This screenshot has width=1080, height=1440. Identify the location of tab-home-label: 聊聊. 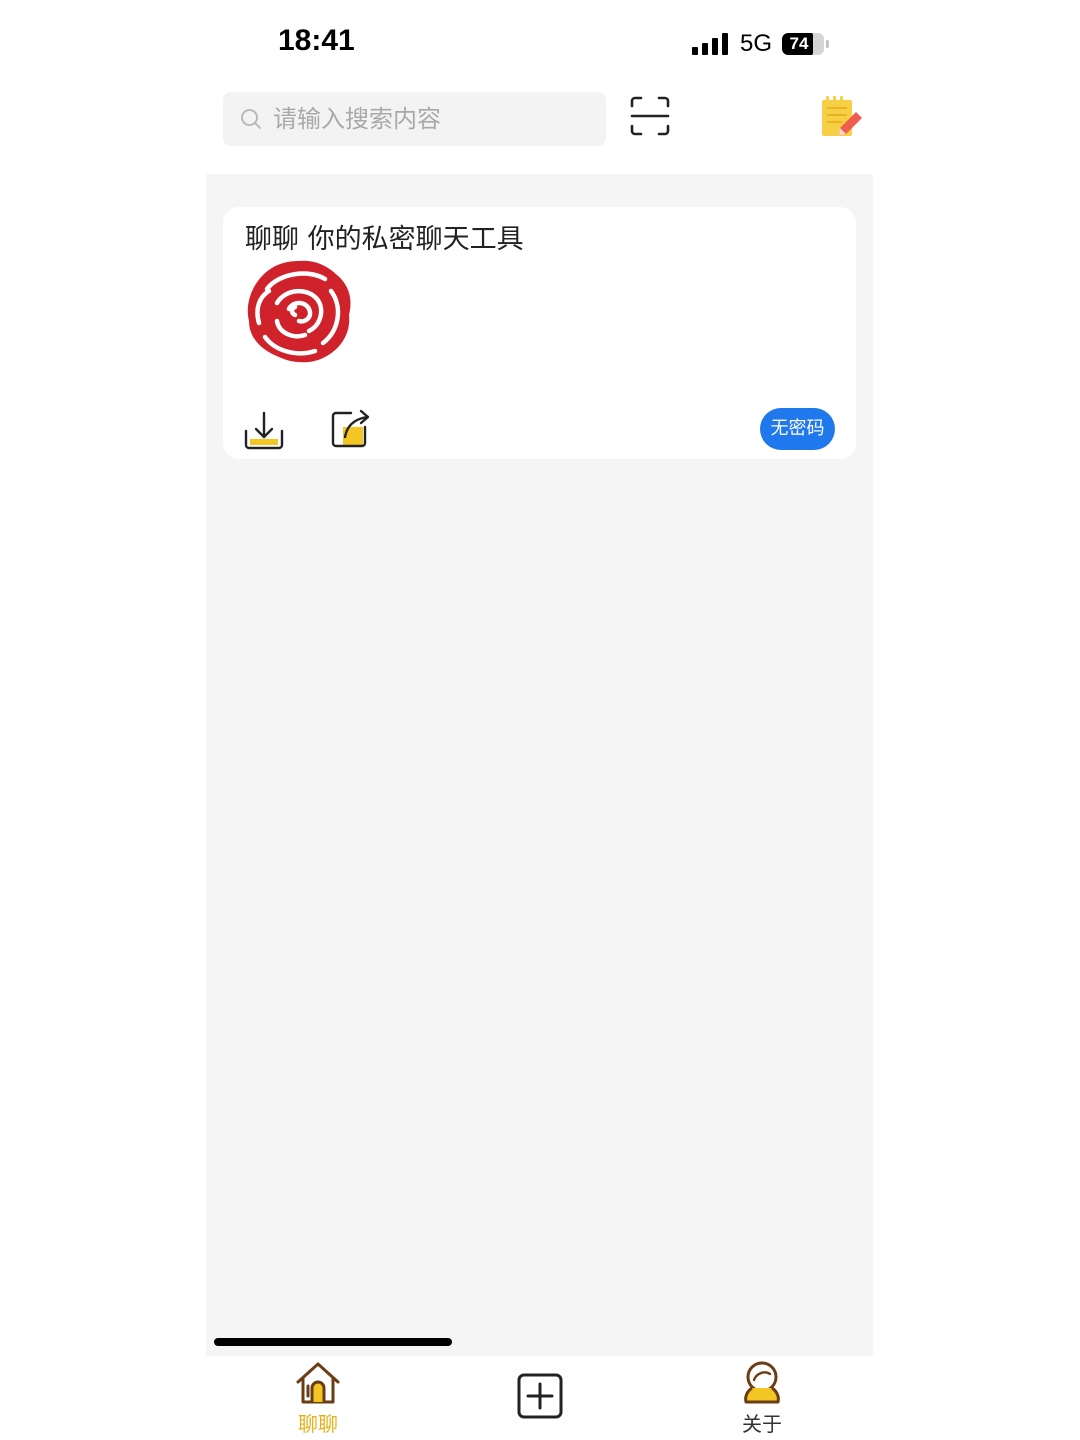
(318, 1424).